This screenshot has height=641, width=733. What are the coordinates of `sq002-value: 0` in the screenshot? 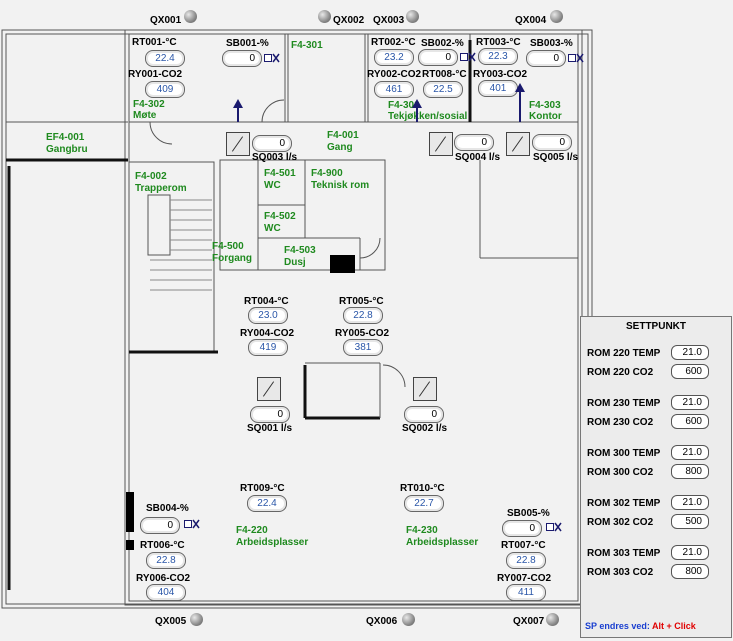 It's located at (424, 414).